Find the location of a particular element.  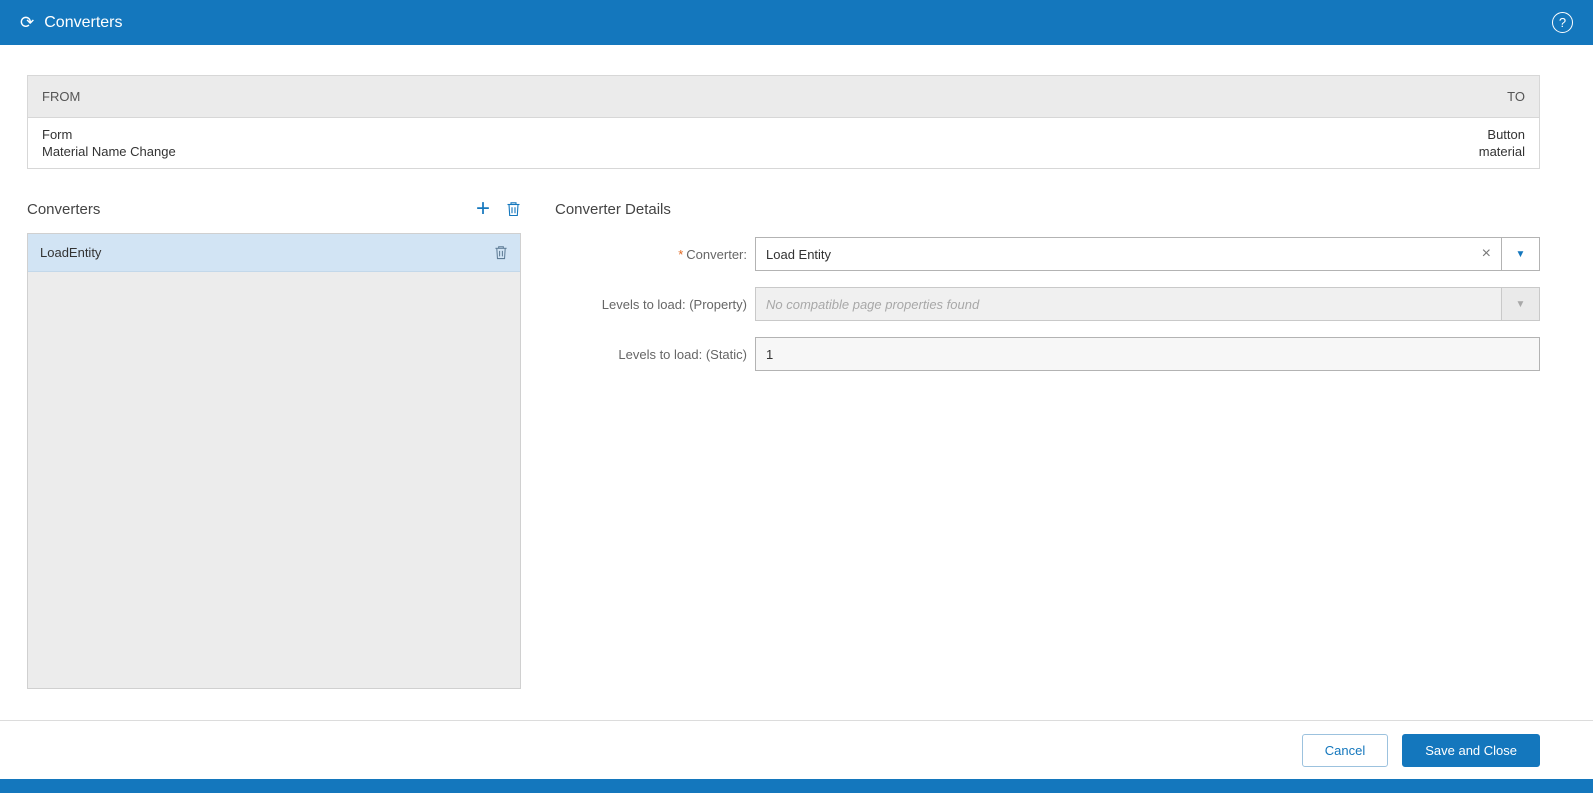

save-and-close-button: Save and Close is located at coordinates (1471, 750).